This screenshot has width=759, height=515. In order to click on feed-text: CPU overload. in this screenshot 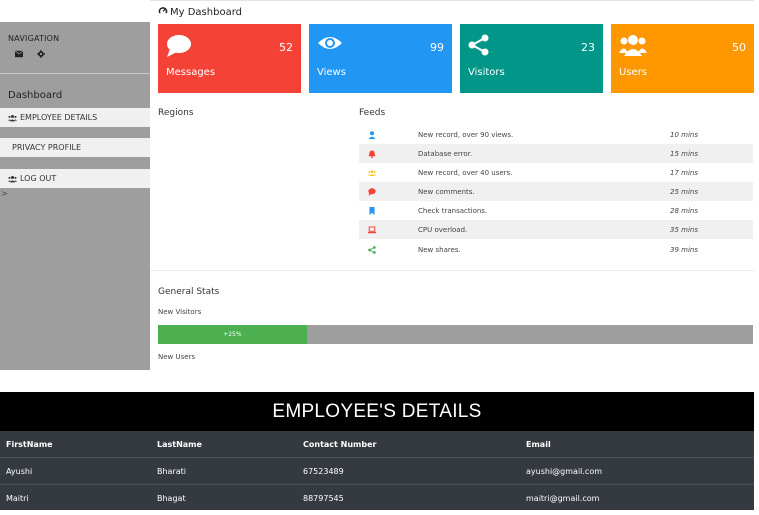, I will do `click(443, 229)`.